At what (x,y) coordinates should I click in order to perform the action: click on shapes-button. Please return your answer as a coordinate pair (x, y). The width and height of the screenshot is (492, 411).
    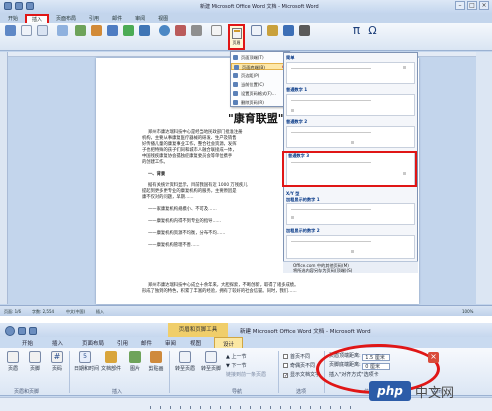
    Looking at the image, I should click on (112, 31).